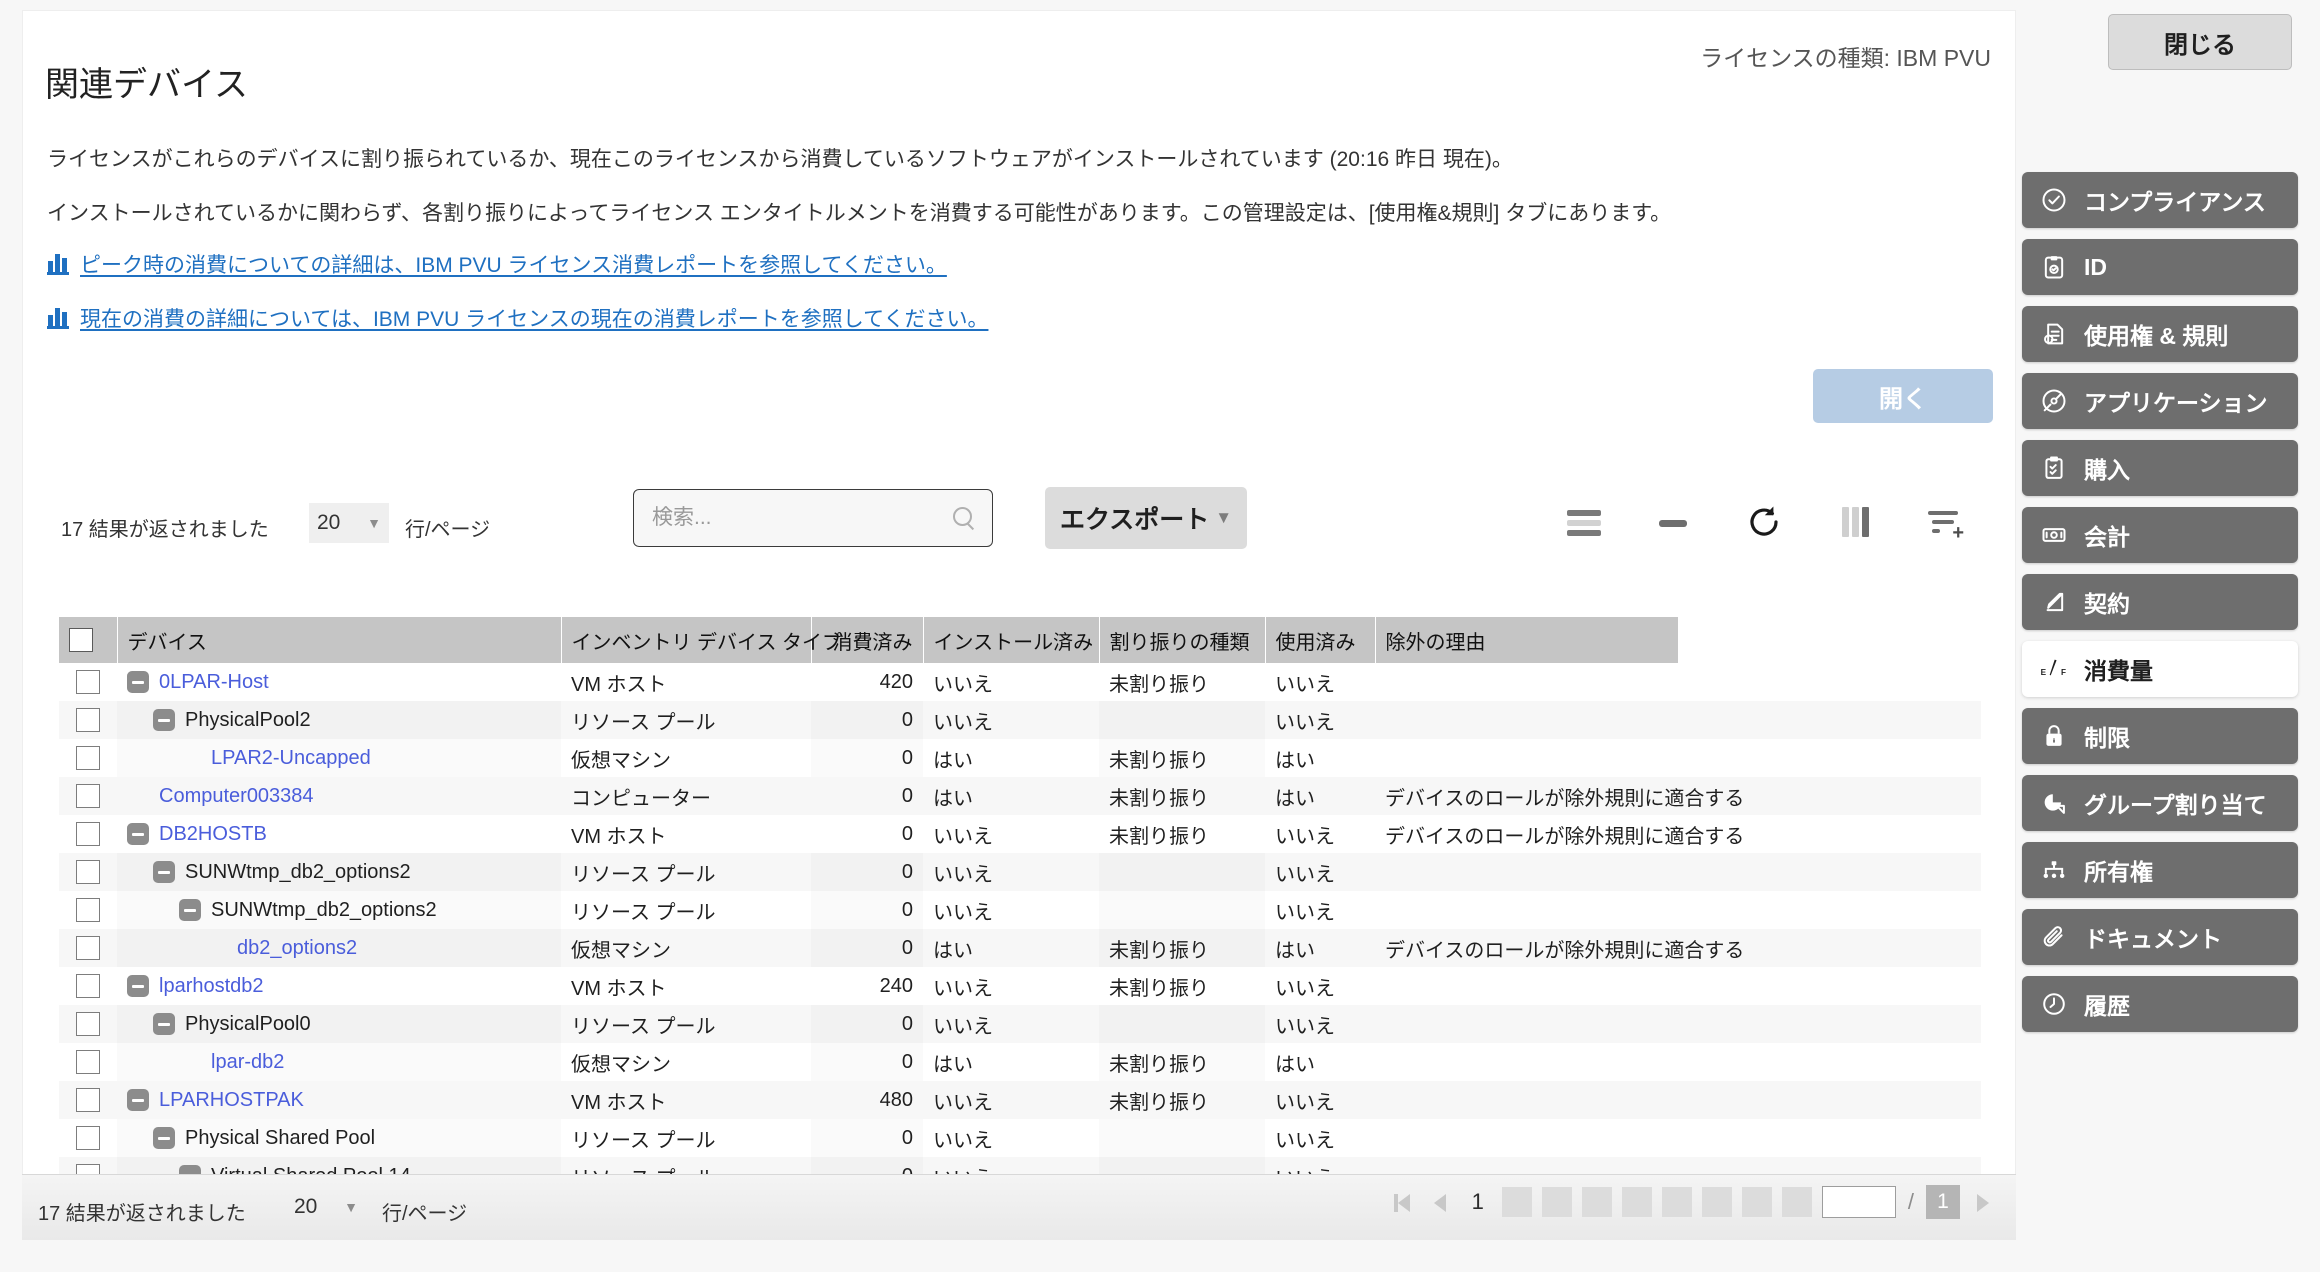  What do you see at coordinates (801, 518) in the screenshot?
I see `search-input` at bounding box center [801, 518].